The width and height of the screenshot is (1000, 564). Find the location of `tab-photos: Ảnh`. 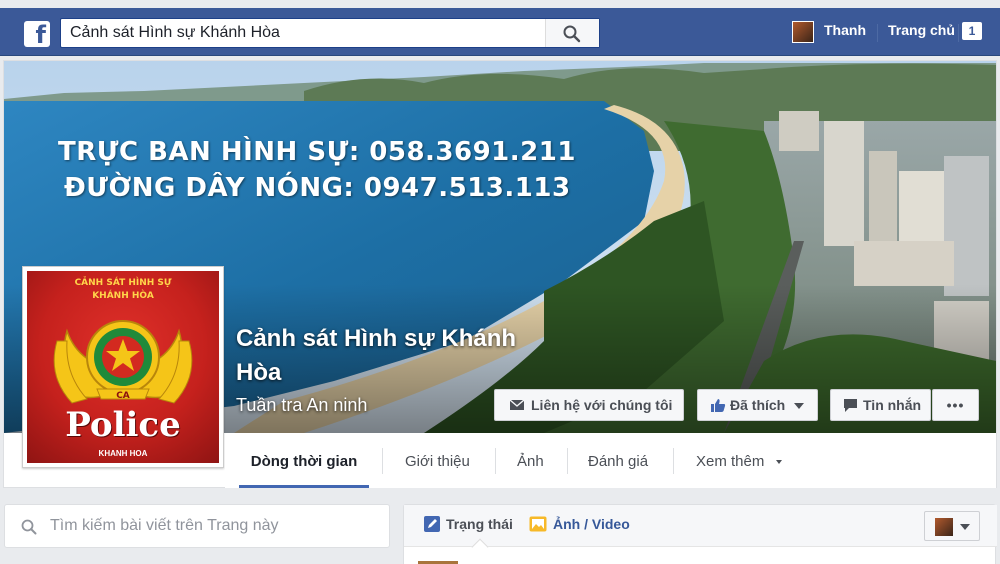

tab-photos: Ảnh is located at coordinates (530, 461).